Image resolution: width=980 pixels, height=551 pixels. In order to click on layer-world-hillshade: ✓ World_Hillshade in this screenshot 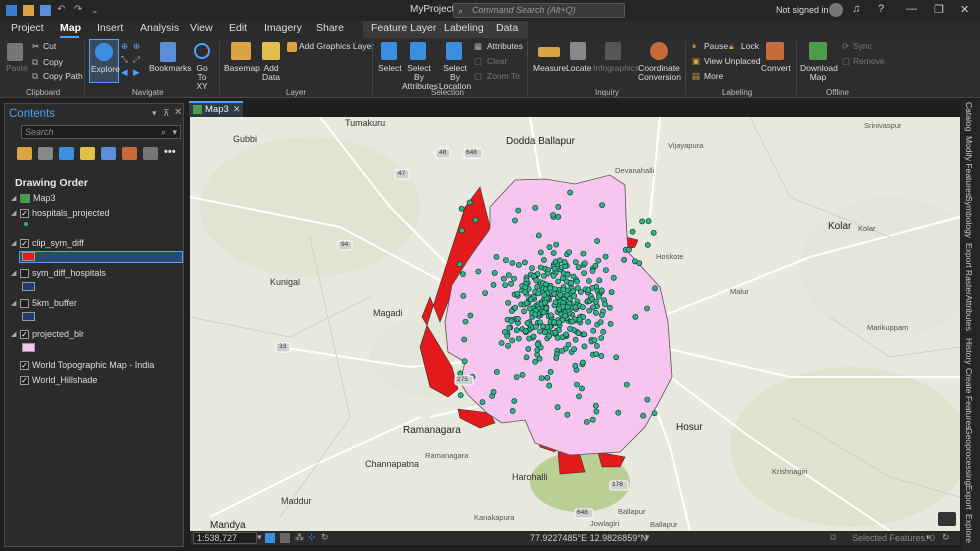, I will do `click(54, 380)`.